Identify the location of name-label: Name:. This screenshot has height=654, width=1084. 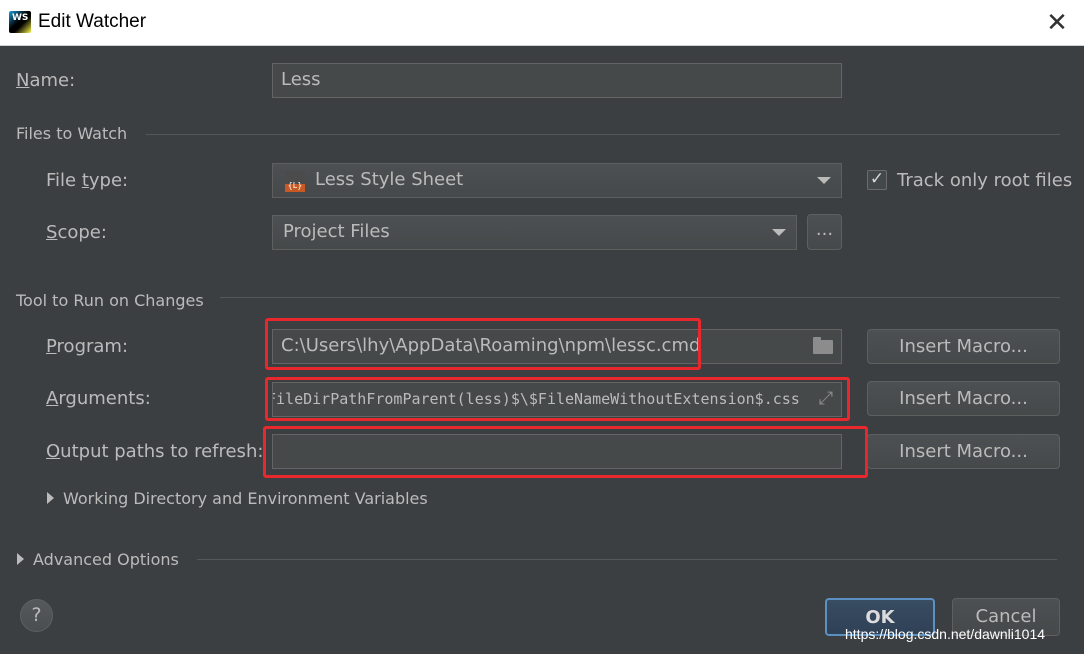
(46, 80).